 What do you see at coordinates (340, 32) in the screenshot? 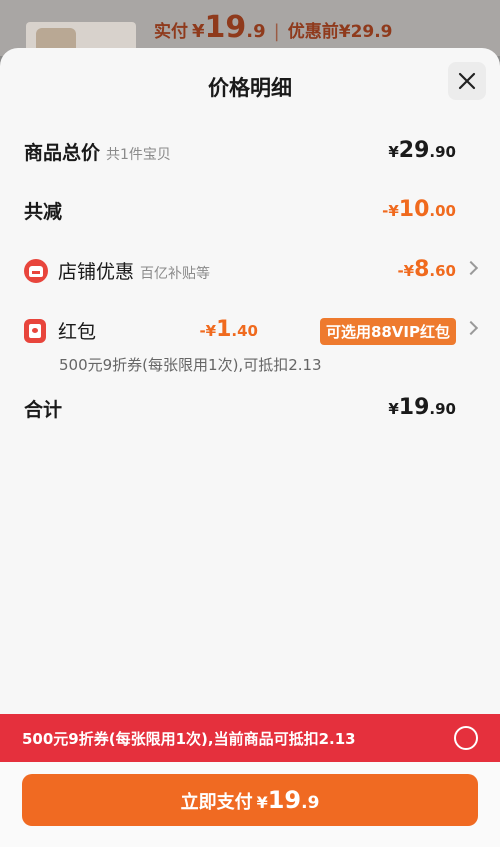
I see `before-discount-price: 优惠前¥29.9` at bounding box center [340, 32].